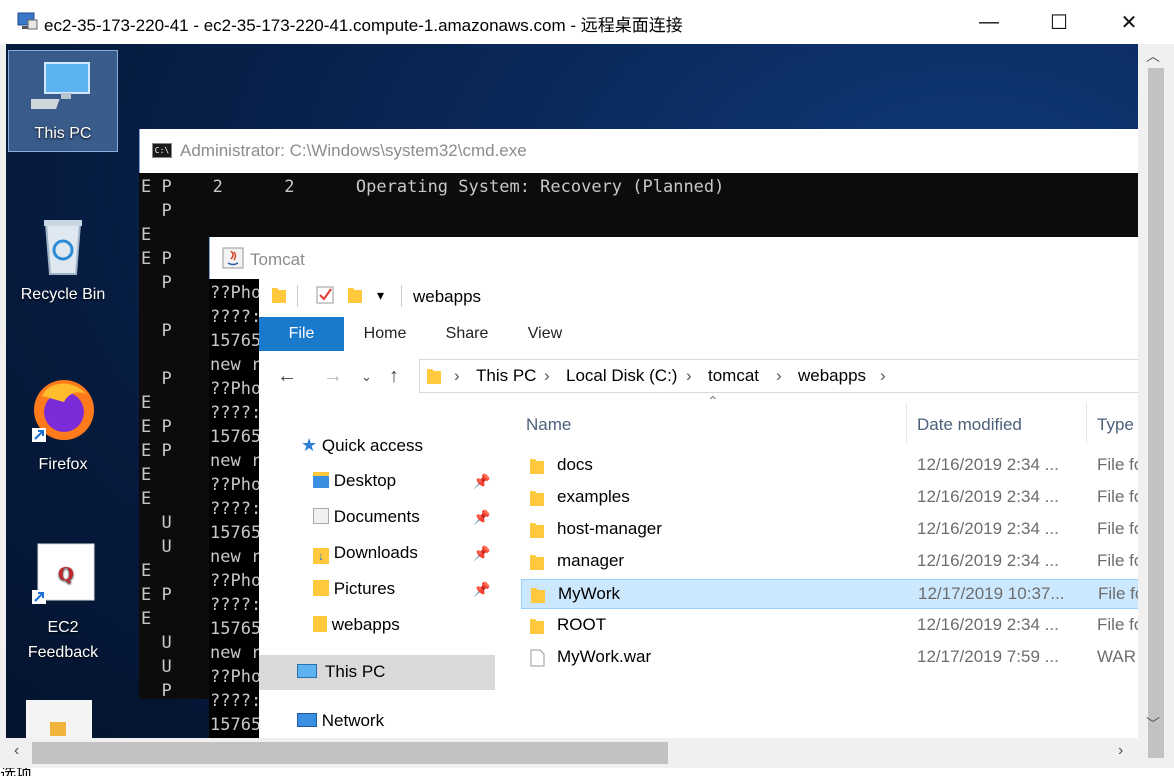 This screenshot has height=776, width=1174. What do you see at coordinates (830, 498) in the screenshot?
I see `file-row: examples 12/16/2019 2:34 ... File fo` at bounding box center [830, 498].